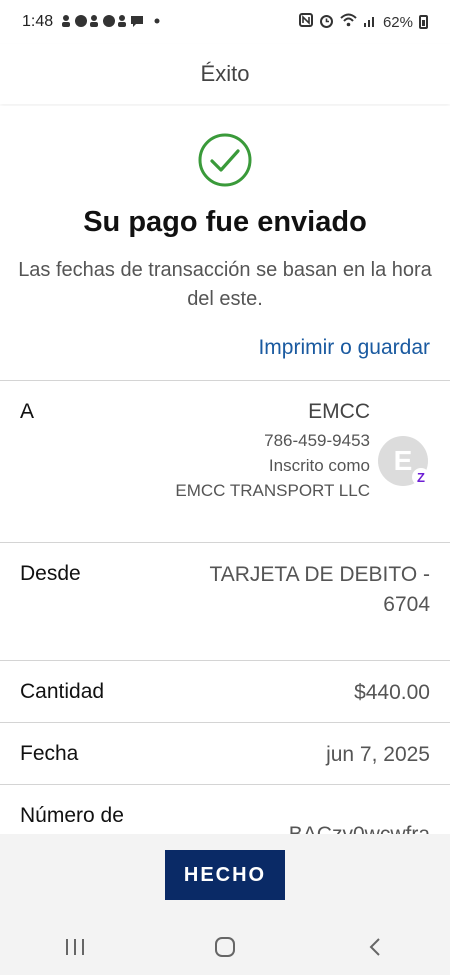 Image resolution: width=450 pixels, height=975 pixels. What do you see at coordinates (75, 947) in the screenshot?
I see `recent-apps-icon` at bounding box center [75, 947].